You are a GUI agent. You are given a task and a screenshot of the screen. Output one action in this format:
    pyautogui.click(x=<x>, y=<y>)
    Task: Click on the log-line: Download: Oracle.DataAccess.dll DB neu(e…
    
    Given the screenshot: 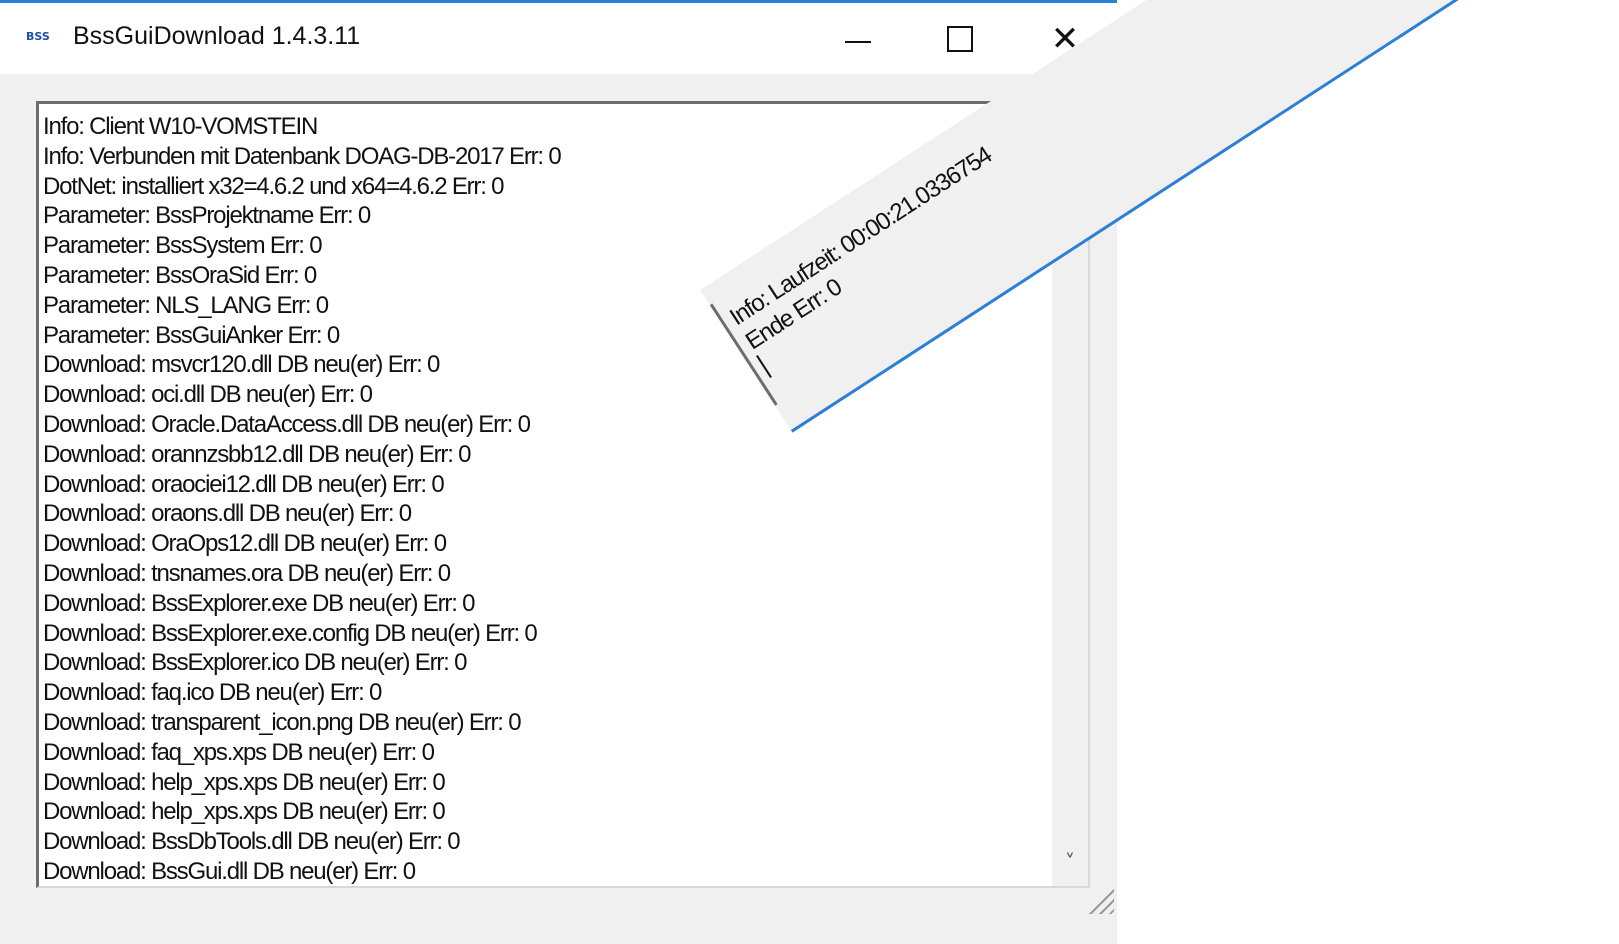 What is the action you would take?
    pyautogui.click(x=287, y=424)
    